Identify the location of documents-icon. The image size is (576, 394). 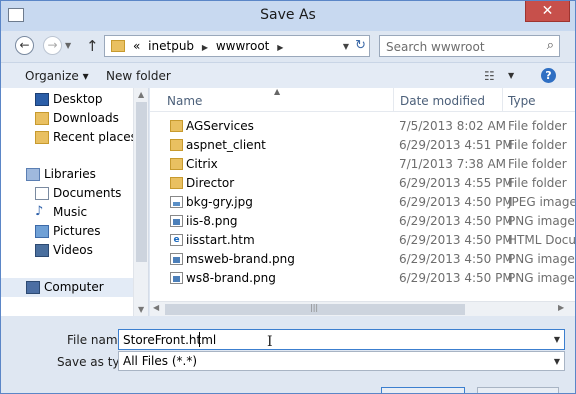
(42, 193).